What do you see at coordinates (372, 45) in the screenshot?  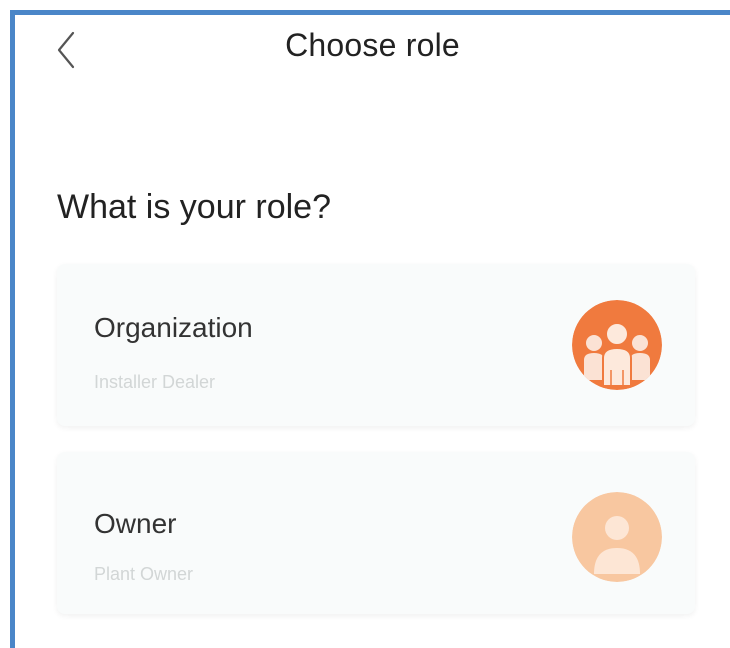 I see `page-title: Choose role` at bounding box center [372, 45].